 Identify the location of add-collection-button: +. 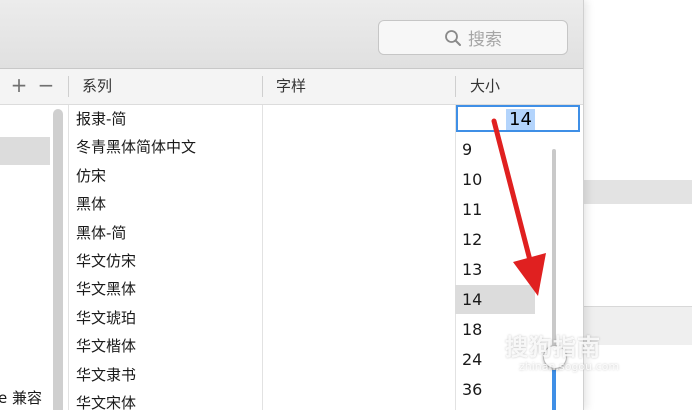
(19, 86).